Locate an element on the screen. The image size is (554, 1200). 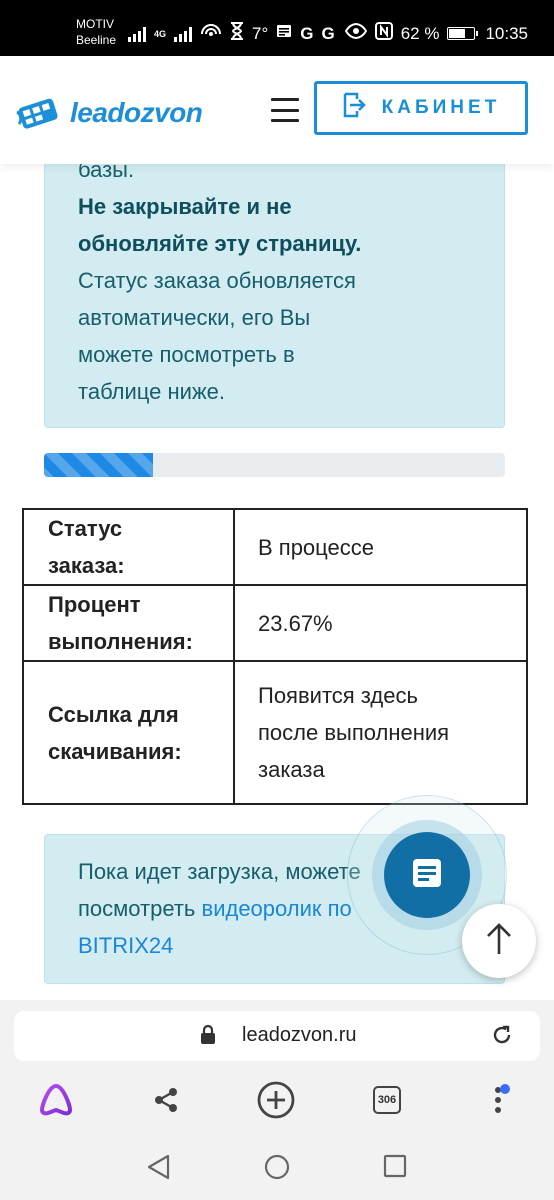
tabs-icon: 306 is located at coordinates (387, 1100).